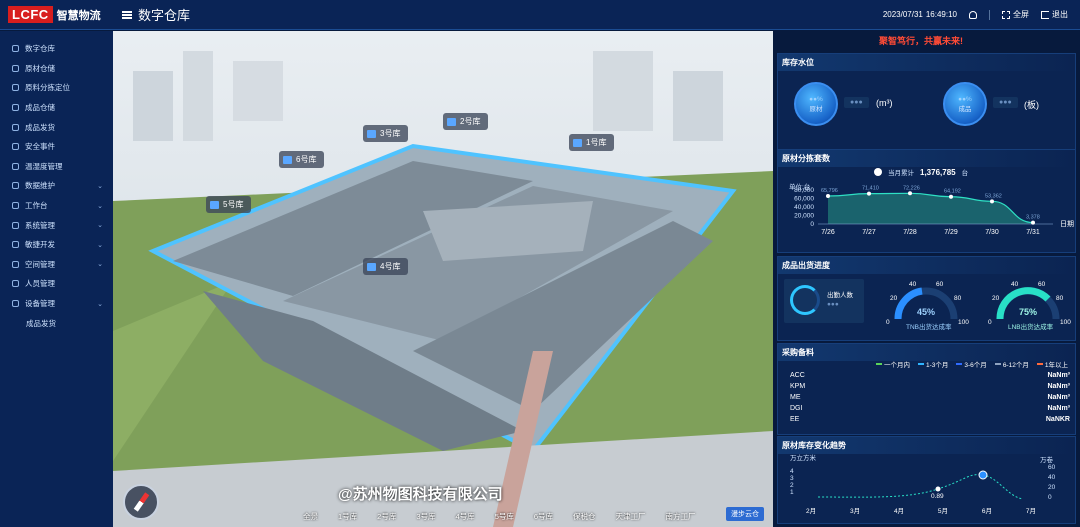 Image resolution: width=1080 pixels, height=527 pixels. I want to click on x-tick: 7/26, so click(828, 232).